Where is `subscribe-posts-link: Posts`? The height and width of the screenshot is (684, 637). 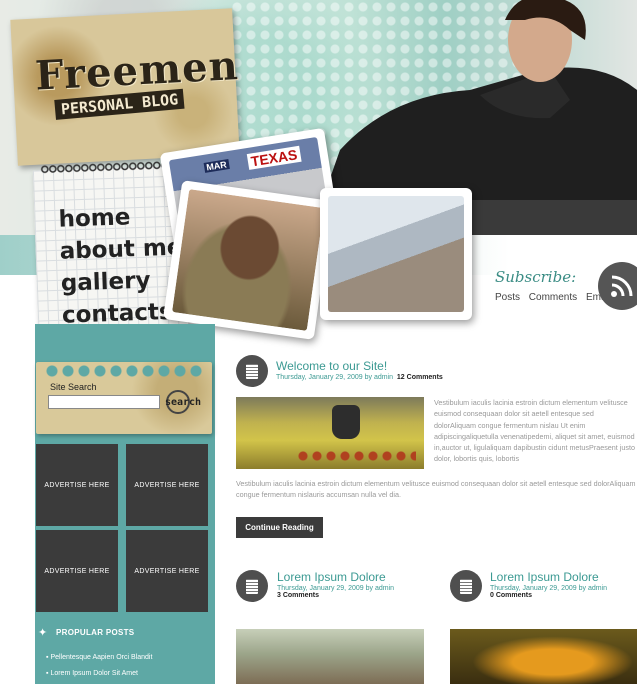
subscribe-posts-link: Posts is located at coordinates (507, 297).